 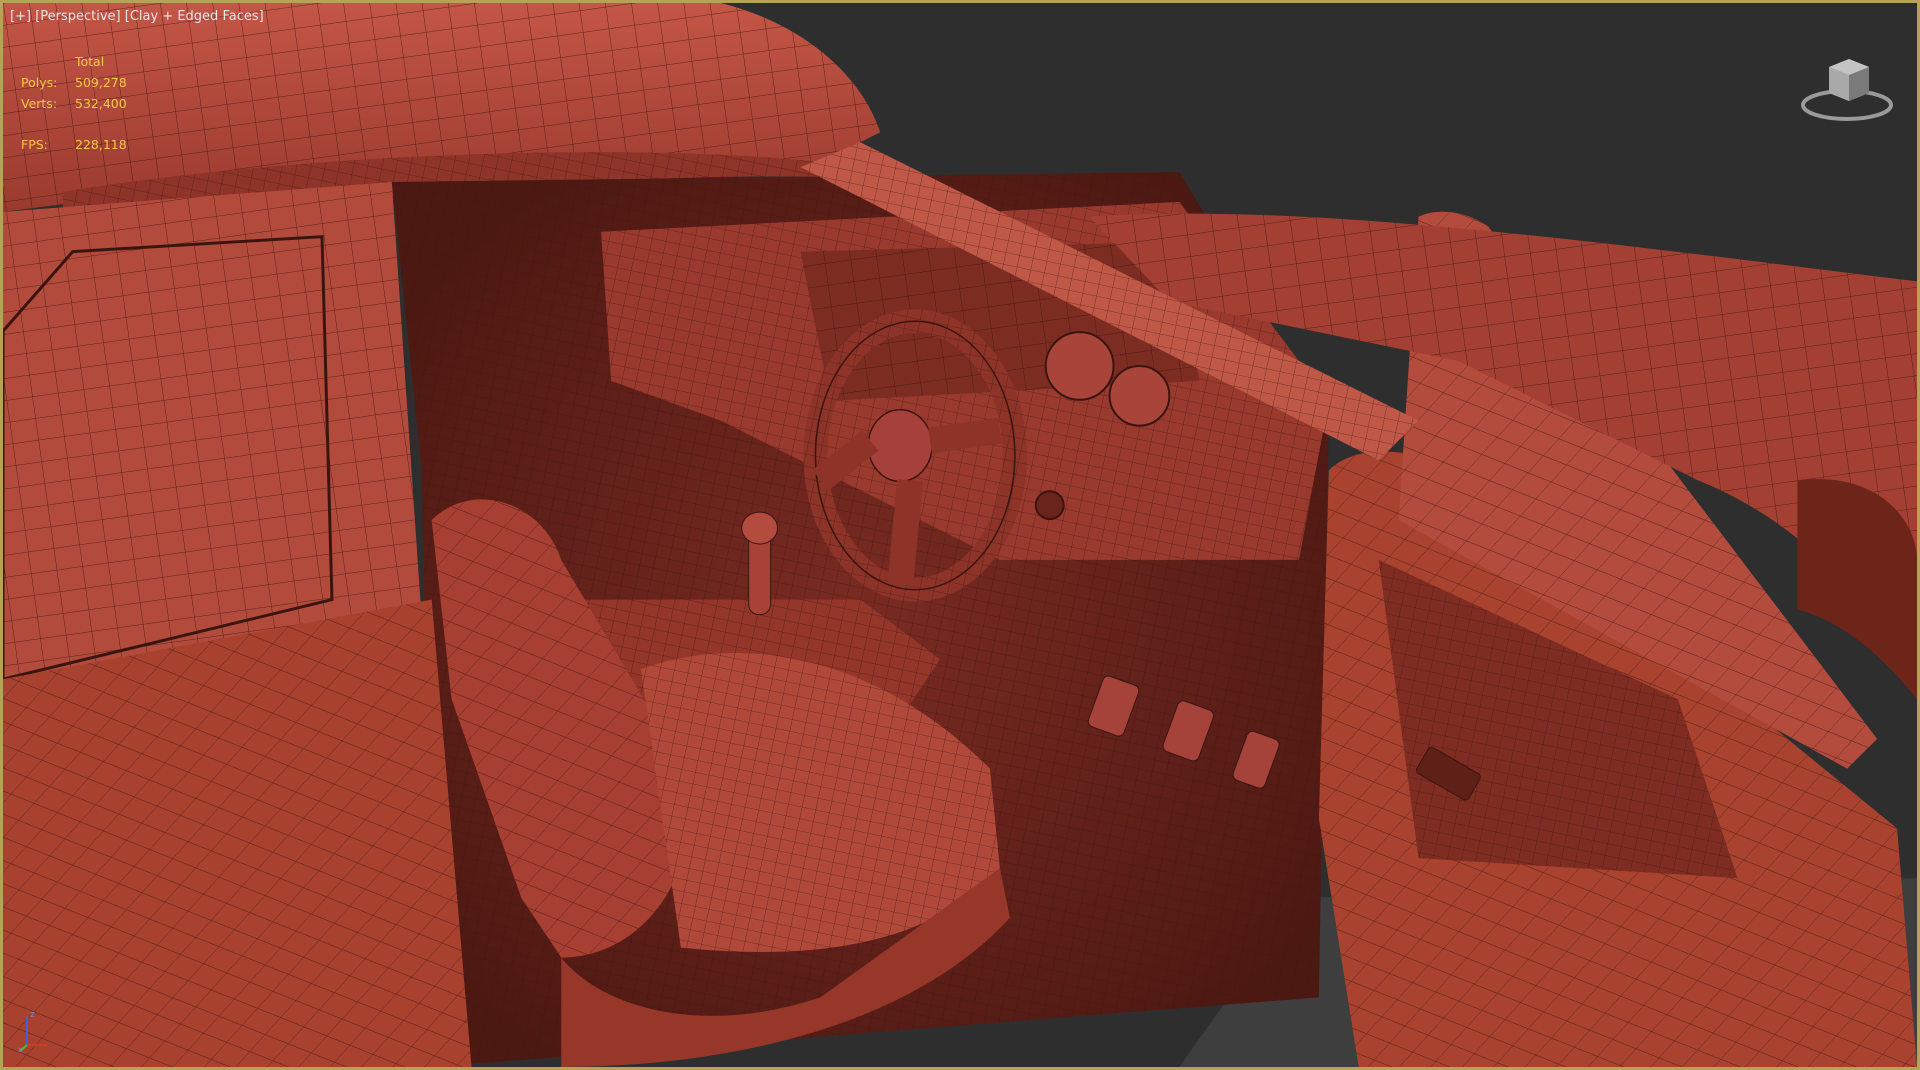 What do you see at coordinates (101, 82) in the screenshot?
I see `stats-polys-value: 509,278` at bounding box center [101, 82].